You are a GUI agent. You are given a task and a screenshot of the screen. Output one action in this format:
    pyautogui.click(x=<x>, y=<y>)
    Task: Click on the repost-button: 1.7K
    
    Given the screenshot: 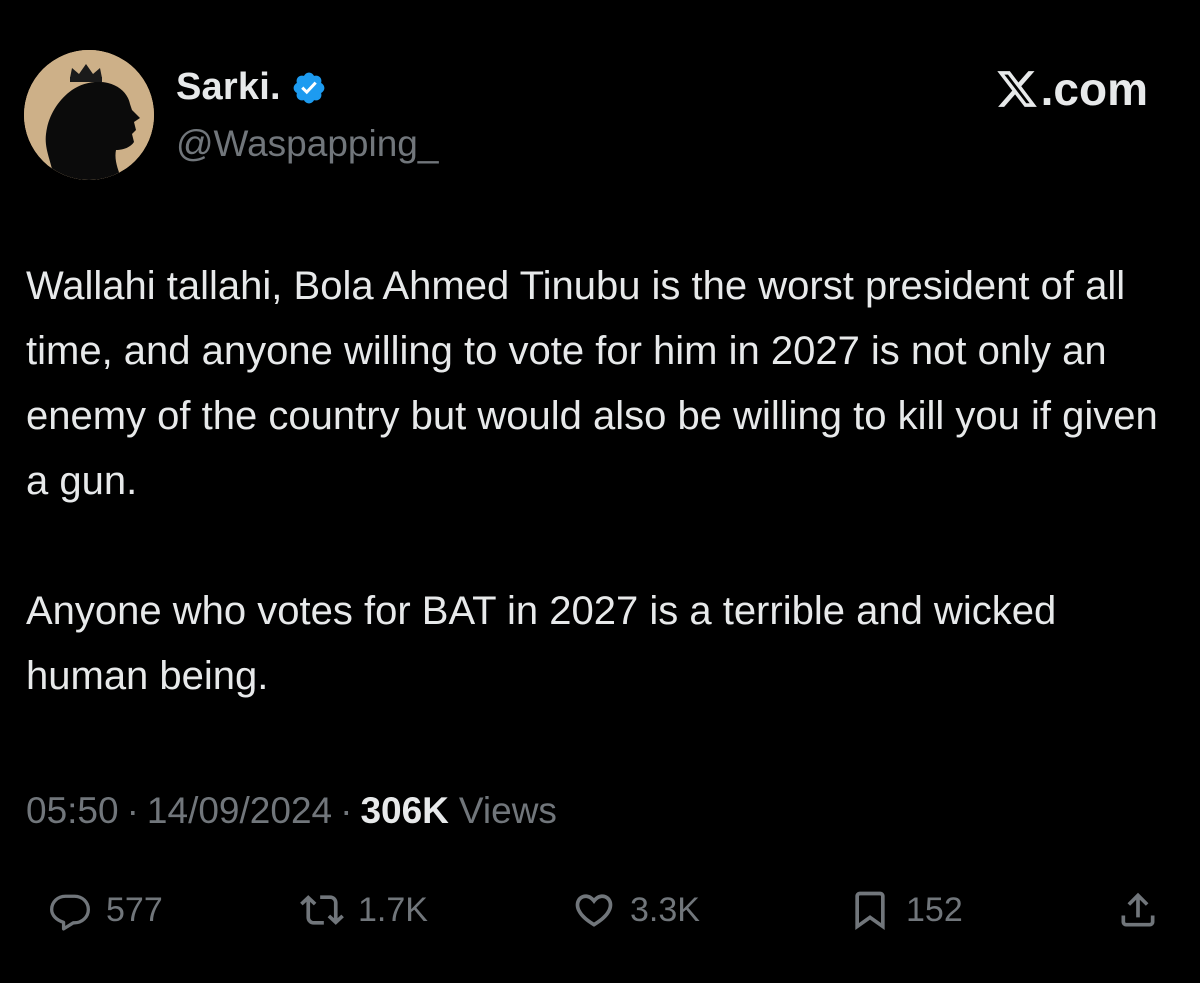 What is the action you would take?
    pyautogui.click(x=364, y=910)
    